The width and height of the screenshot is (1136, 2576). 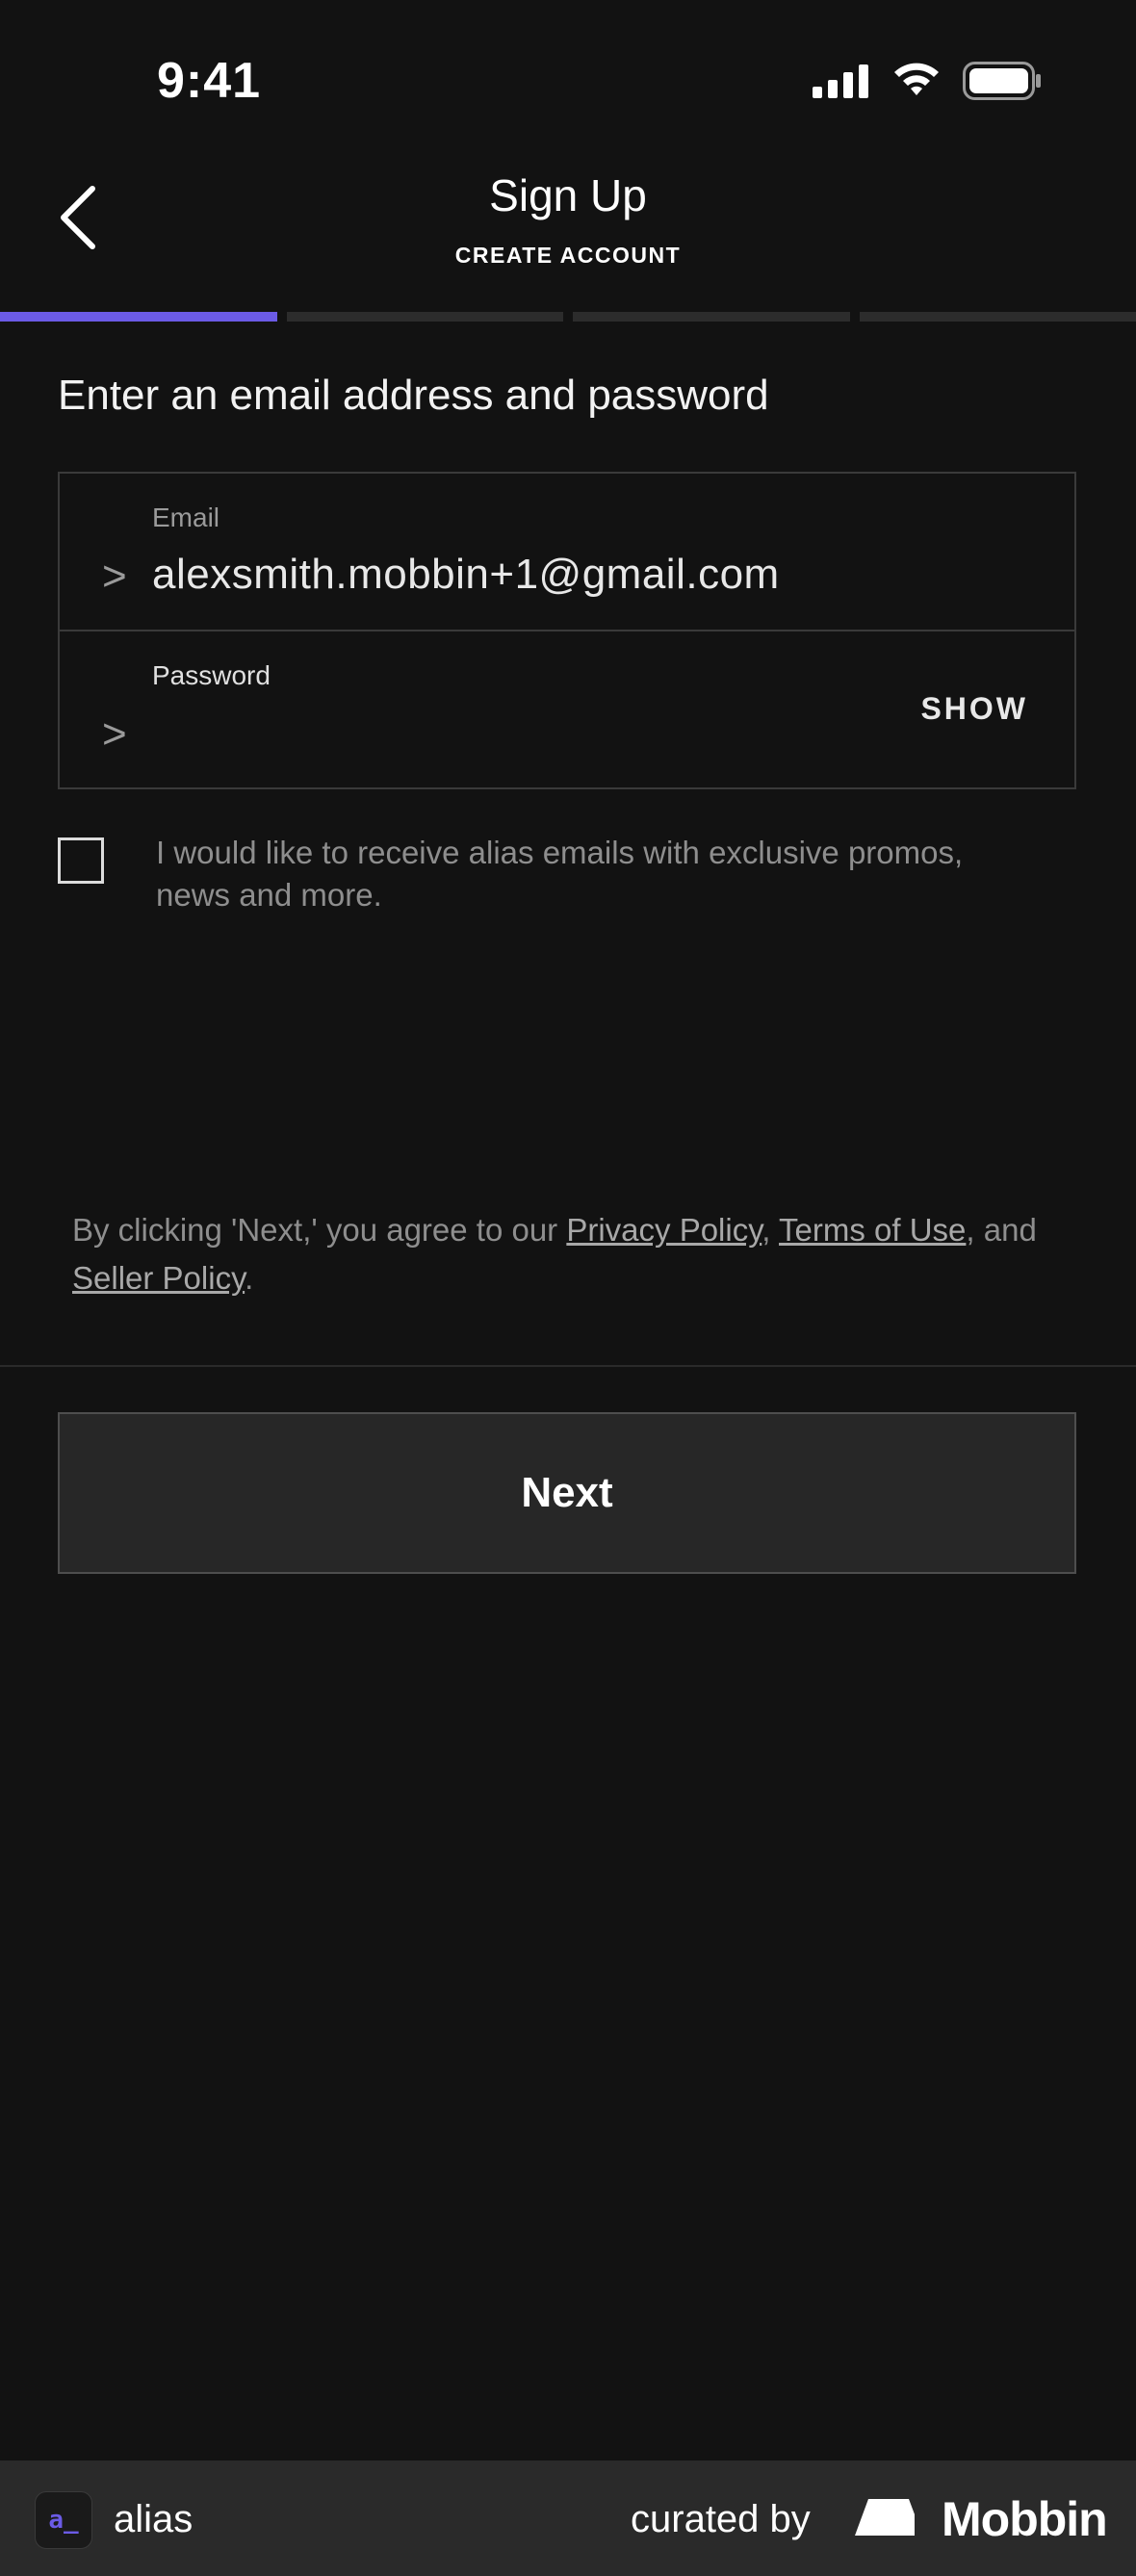 What do you see at coordinates (115, 576) in the screenshot?
I see `email-prompt-icon: >` at bounding box center [115, 576].